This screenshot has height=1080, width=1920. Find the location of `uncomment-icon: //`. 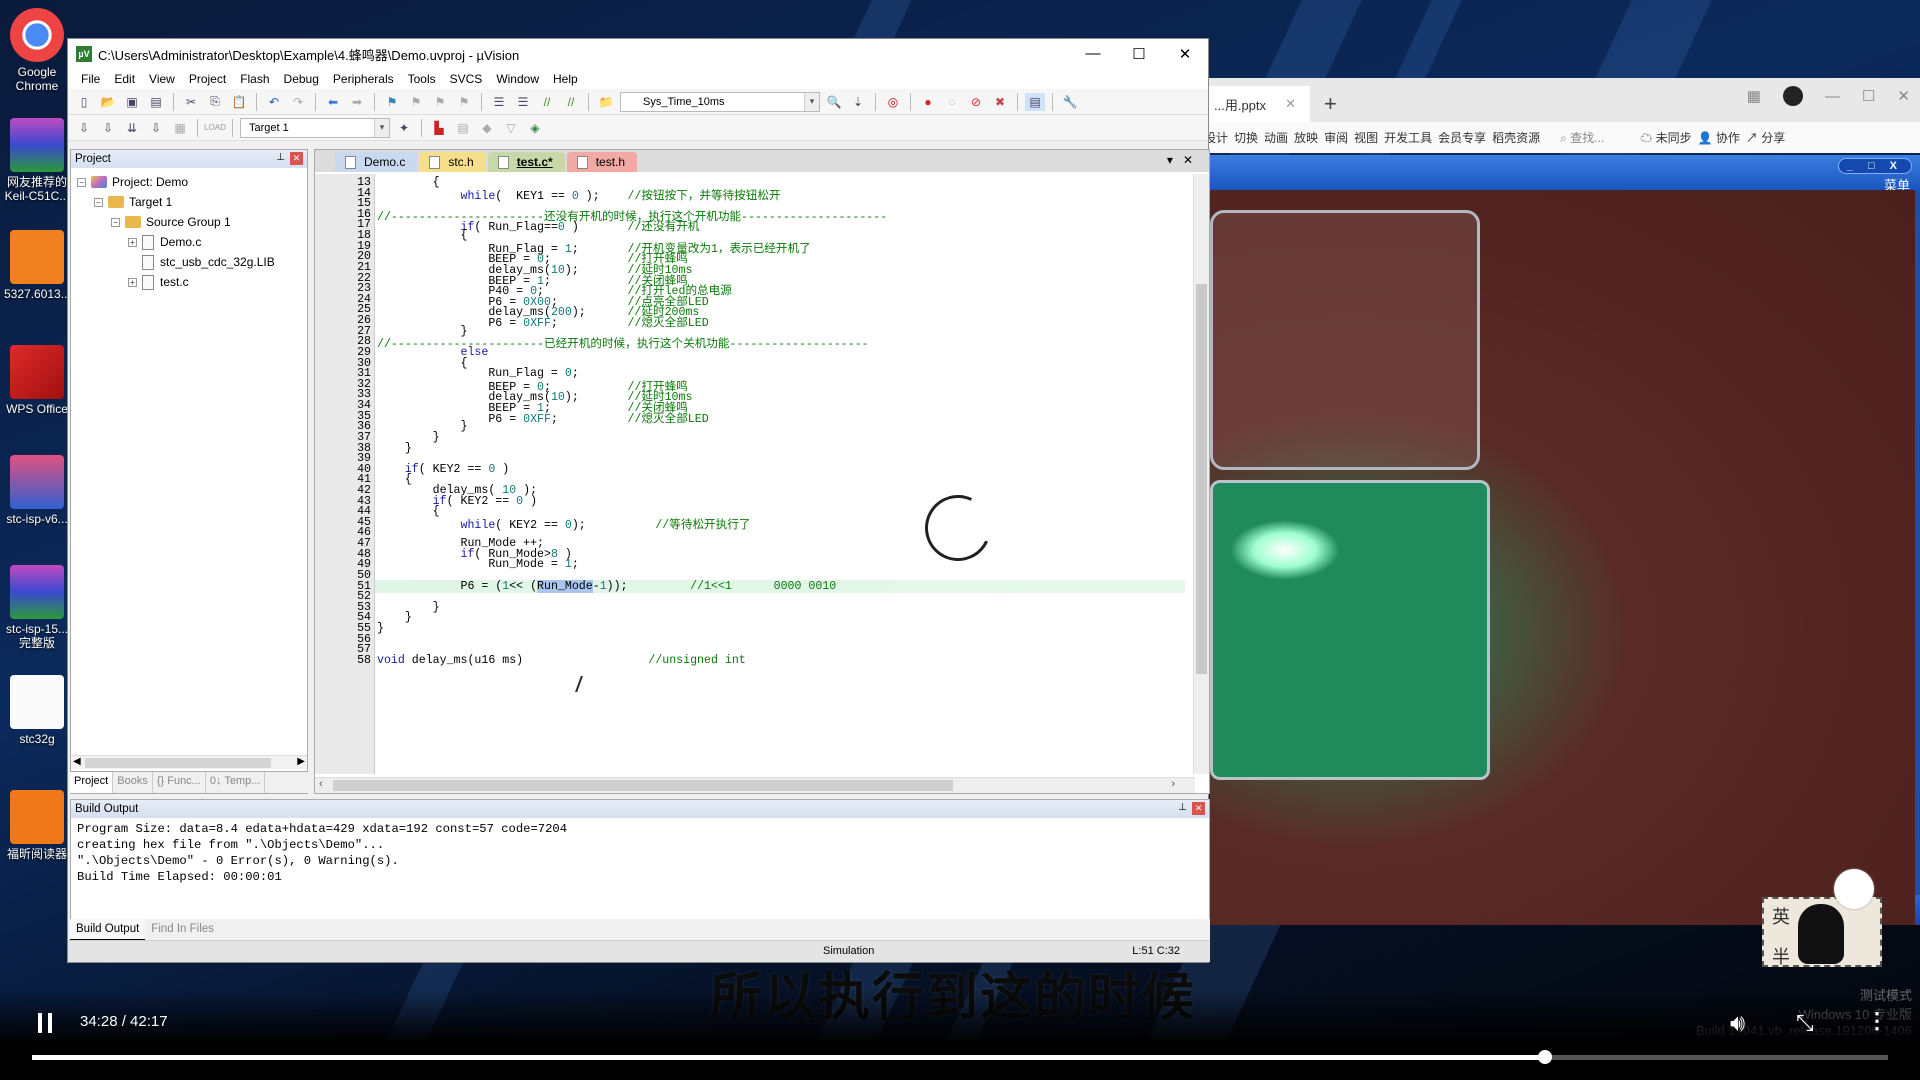

uncomment-icon: // is located at coordinates (571, 102).